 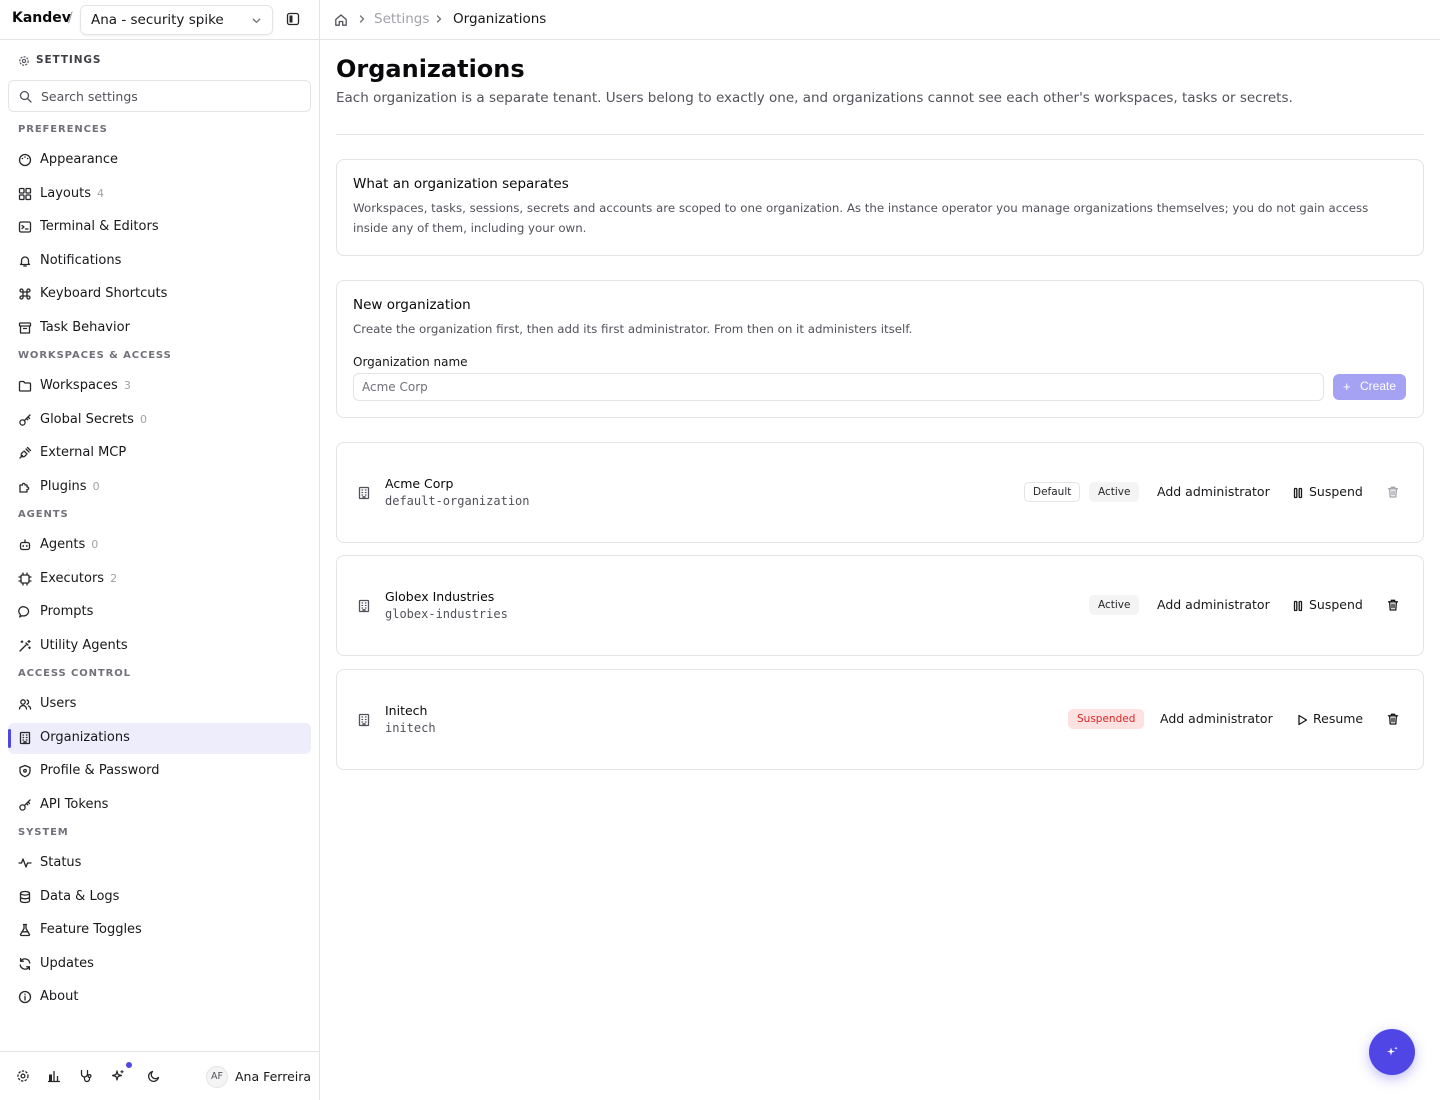 What do you see at coordinates (159, 612) in the screenshot?
I see `sidebar-item-prompts: Prompts` at bounding box center [159, 612].